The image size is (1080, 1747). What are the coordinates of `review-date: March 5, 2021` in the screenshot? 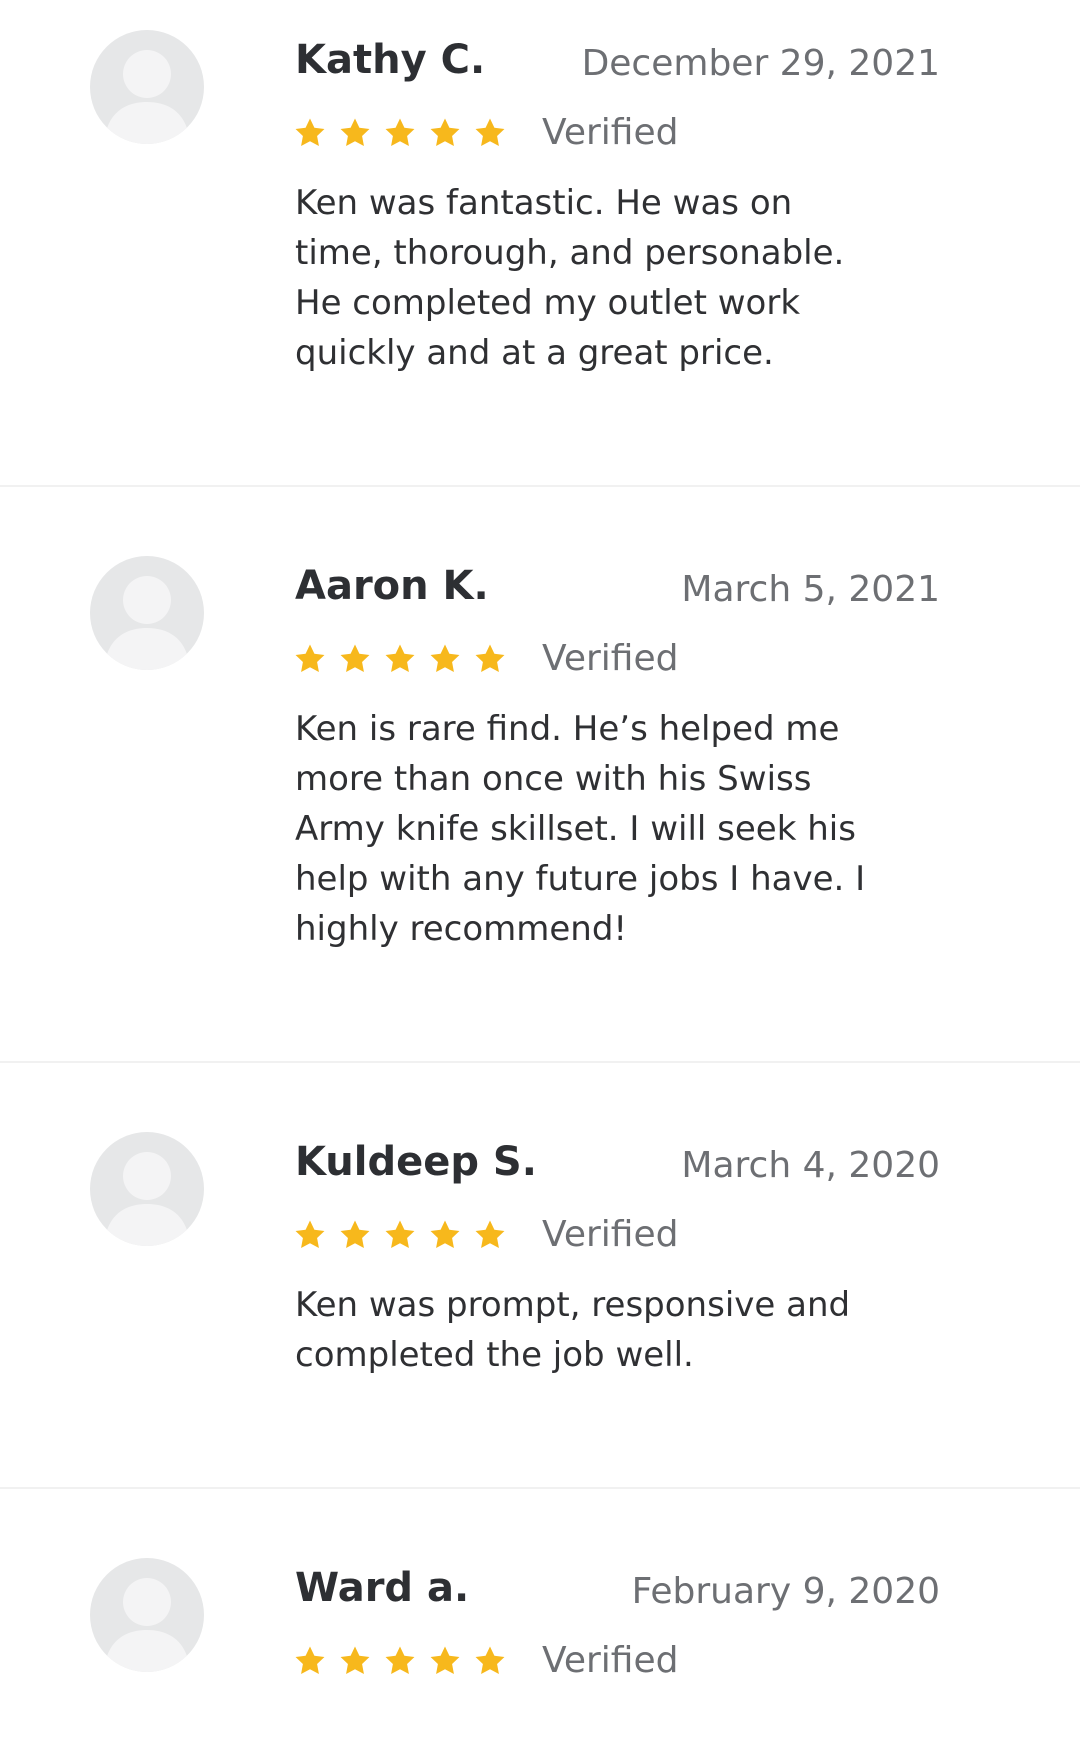 It's located at (810, 589).